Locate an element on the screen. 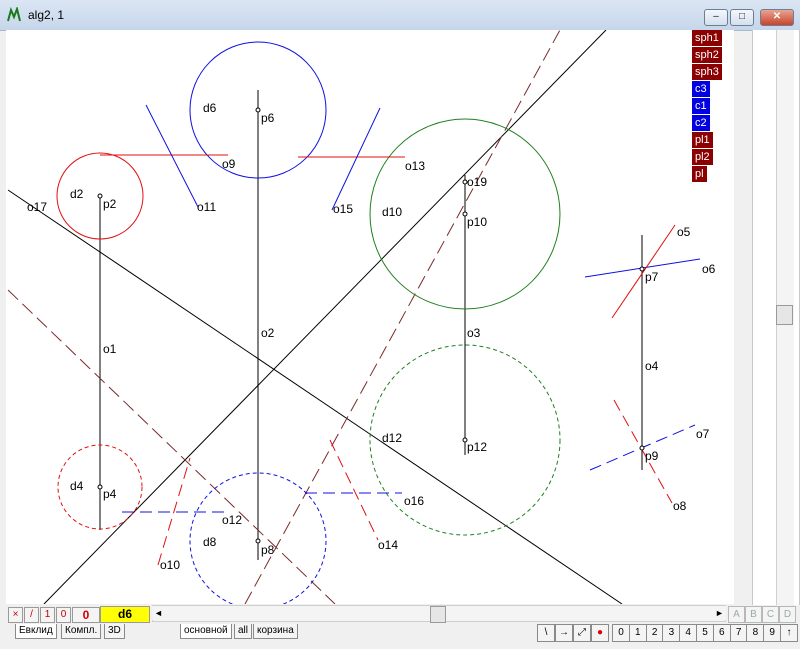 The height and width of the screenshot is (649, 800). label-o12: o12 is located at coordinates (232, 520).